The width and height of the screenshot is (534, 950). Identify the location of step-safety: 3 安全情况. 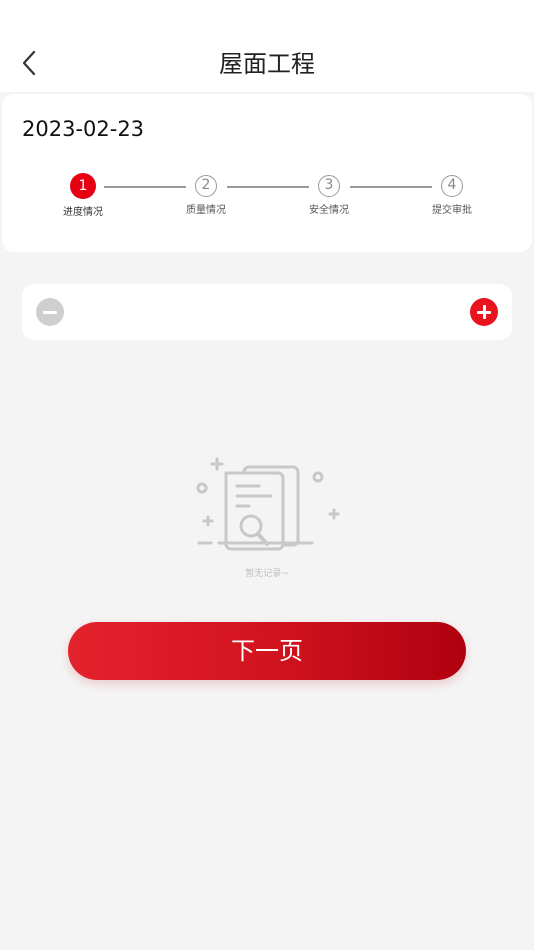
(329, 195).